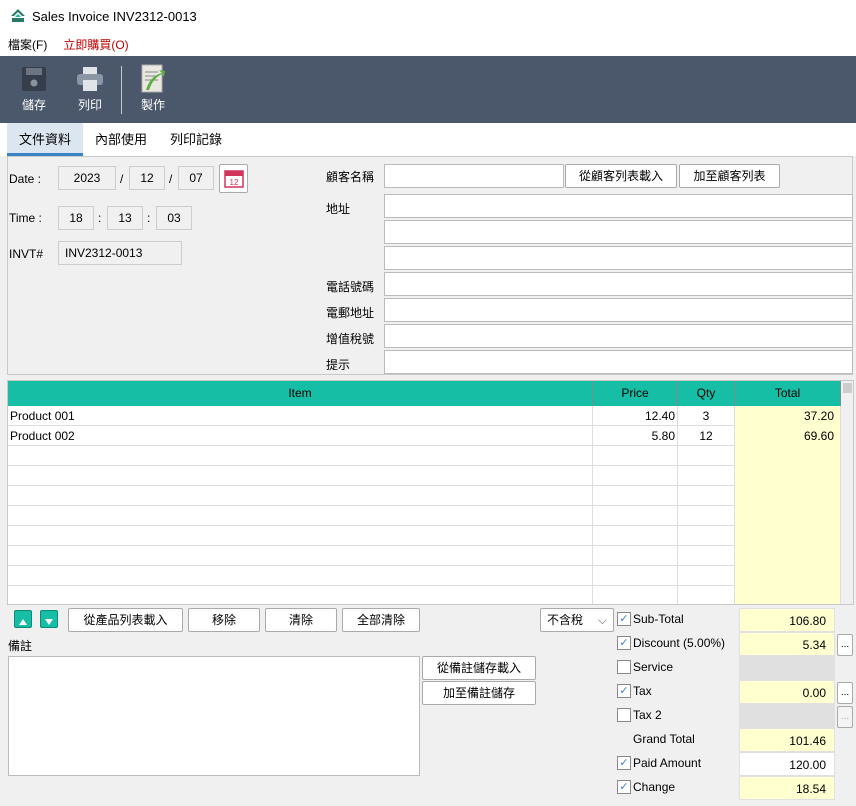 This screenshot has width=856, height=806. What do you see at coordinates (174, 218) in the screenshot?
I see `time-second-field: 03` at bounding box center [174, 218].